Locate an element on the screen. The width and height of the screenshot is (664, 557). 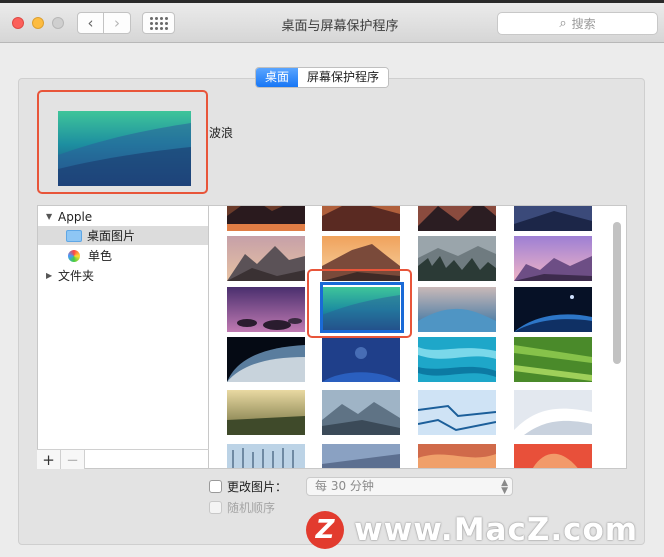
add-folder-button: + is located at coordinates (49, 459).